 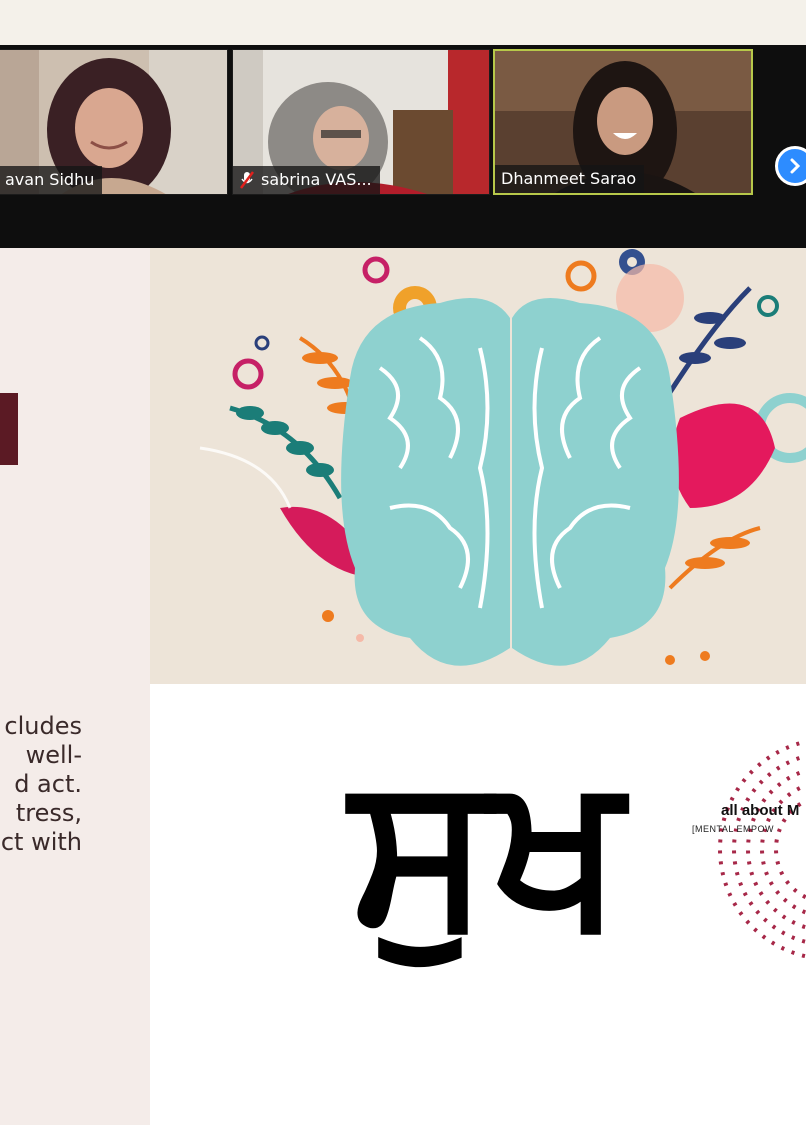 What do you see at coordinates (53, 755) in the screenshot?
I see `body-line: well-` at bounding box center [53, 755].